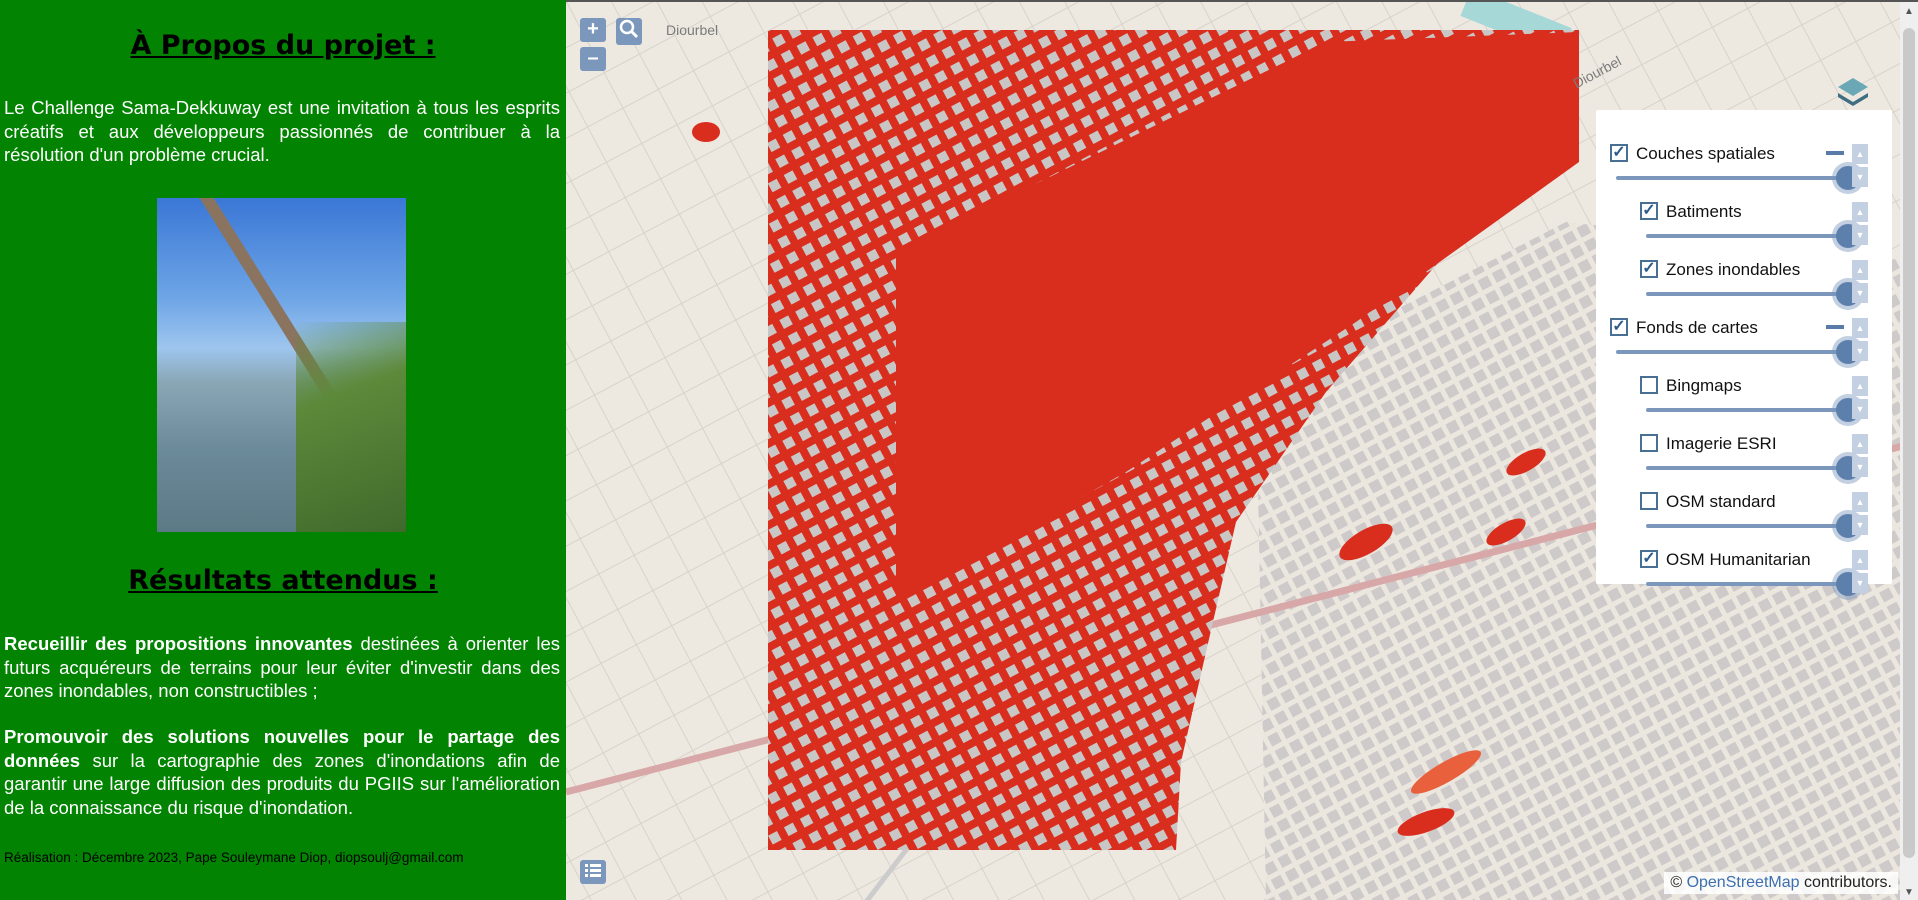 The height and width of the screenshot is (900, 1918). I want to click on osm-link: OpenStreetMap, so click(1743, 882).